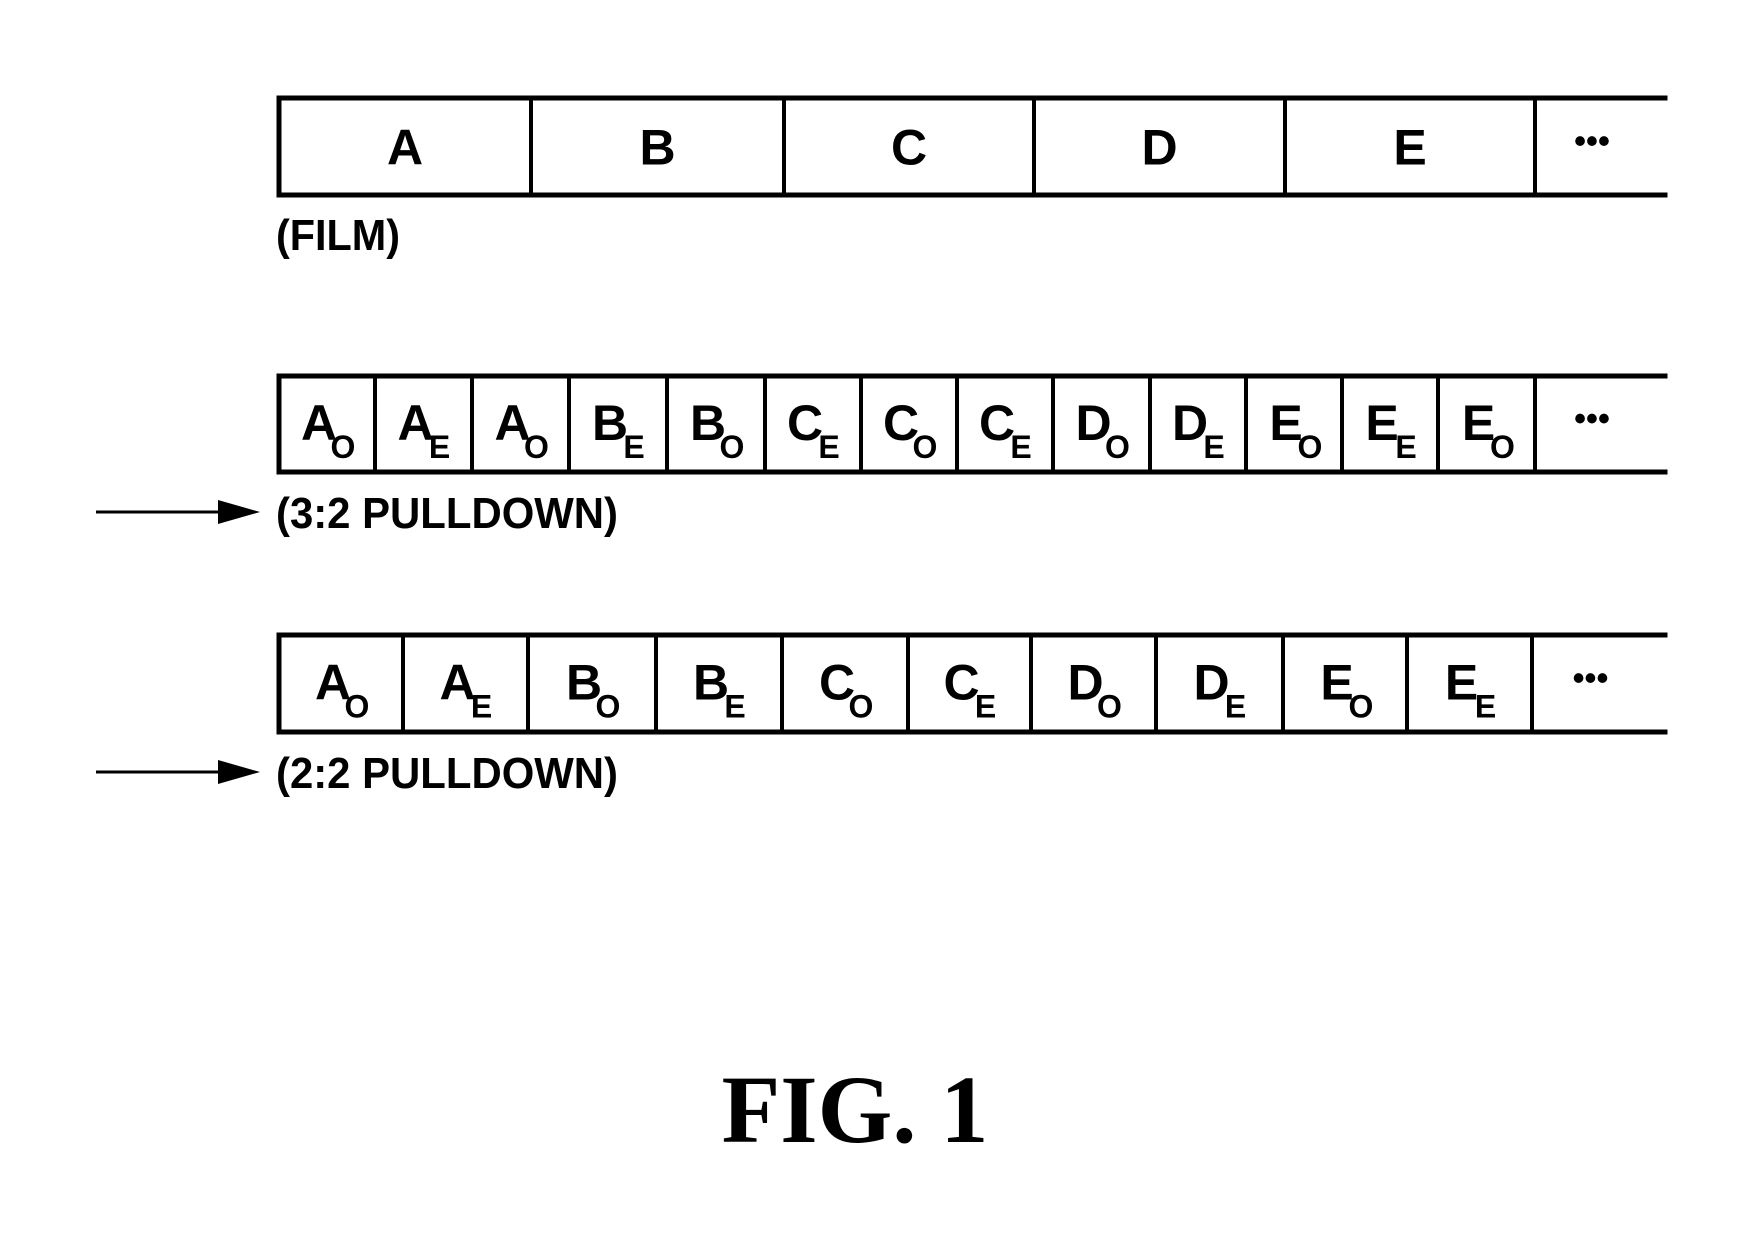 Image resolution: width=1757 pixels, height=1236 pixels. I want to click on frame-letter: B, so click(657, 148).